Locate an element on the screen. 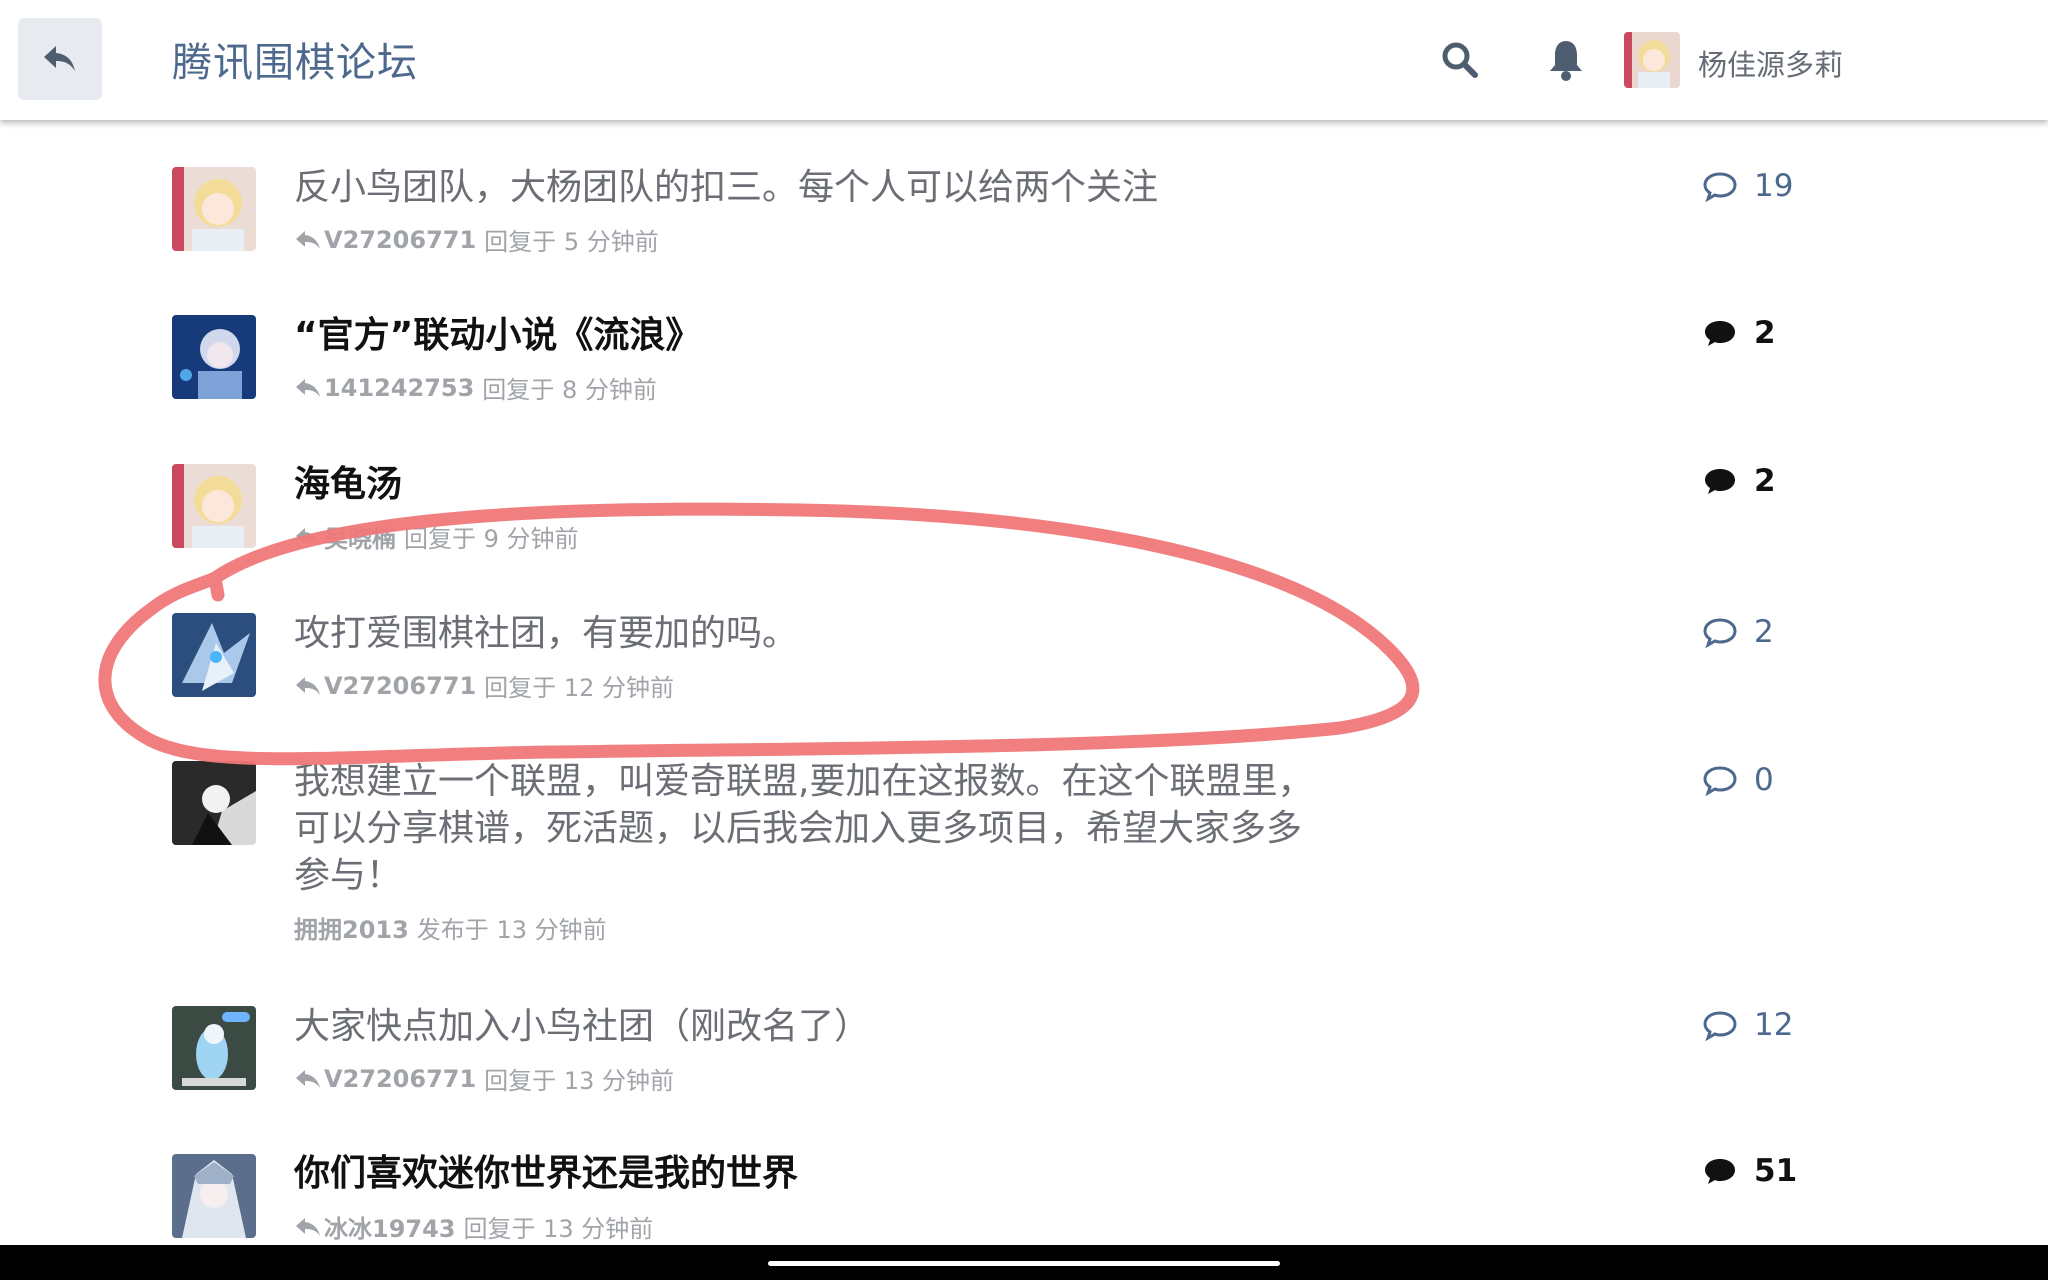  app-header: 腾讯围棋论坛 杨佳源多莉 is located at coordinates (1024, 60).